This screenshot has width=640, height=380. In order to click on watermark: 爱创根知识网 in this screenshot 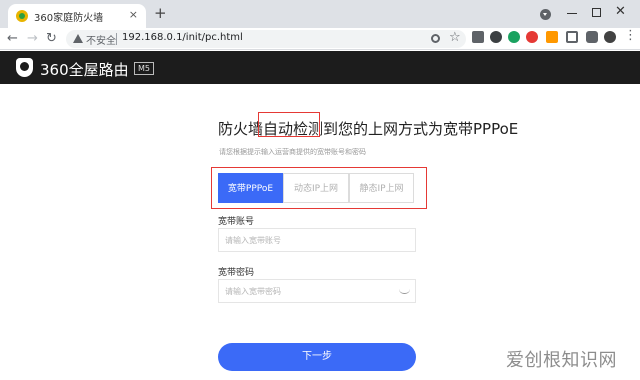, I will do `click(561, 360)`.